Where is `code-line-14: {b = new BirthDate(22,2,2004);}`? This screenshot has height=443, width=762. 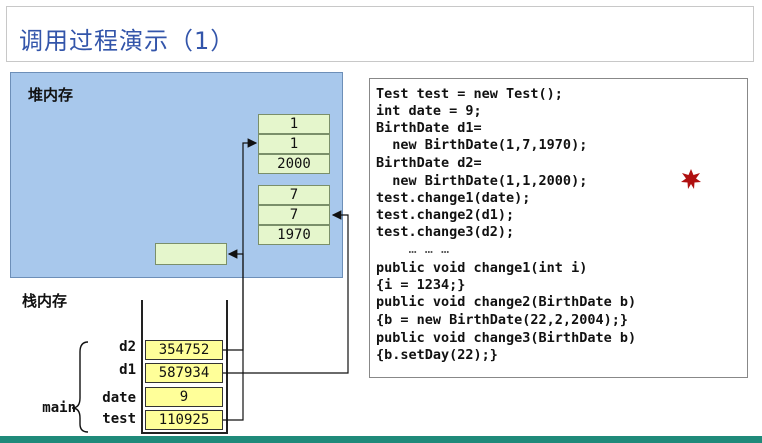
code-line-14: {b = new BirthDate(22,2,2004);} is located at coordinates (502, 320).